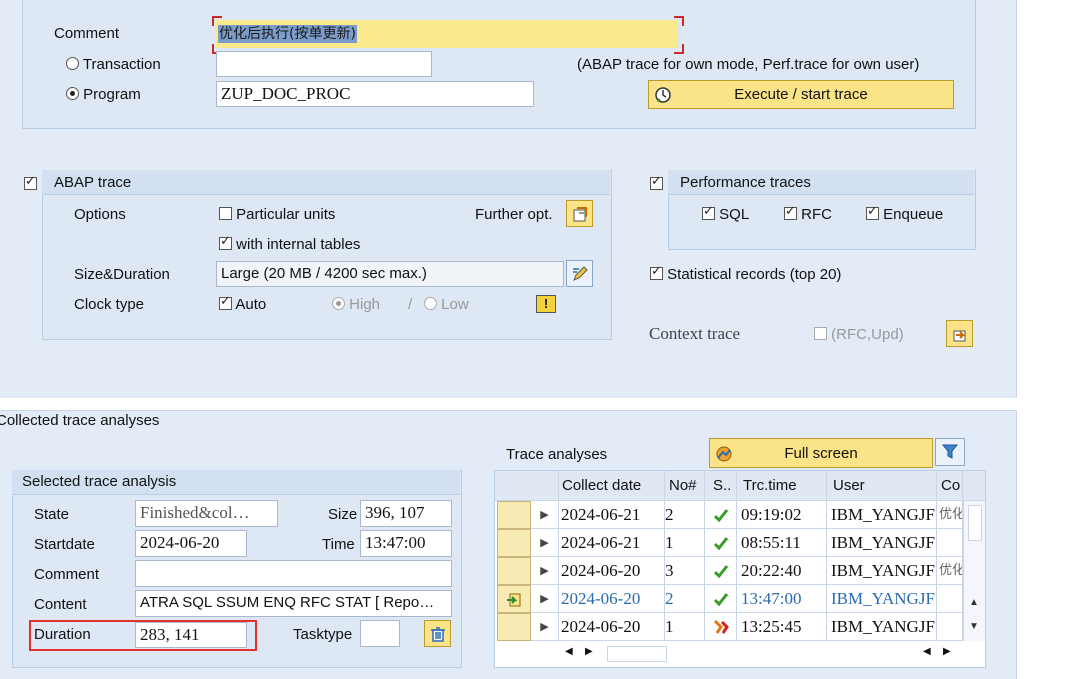 The image size is (1080, 679). Describe the element at coordinates (589, 651) in the screenshot. I see `scroll-right-arrow: ▶` at that location.